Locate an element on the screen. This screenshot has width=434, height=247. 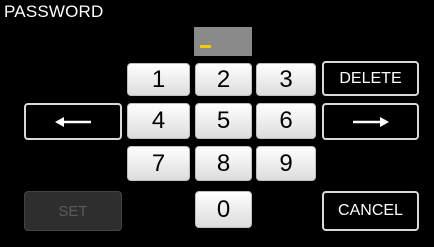
right-arrow-button is located at coordinates (370, 121).